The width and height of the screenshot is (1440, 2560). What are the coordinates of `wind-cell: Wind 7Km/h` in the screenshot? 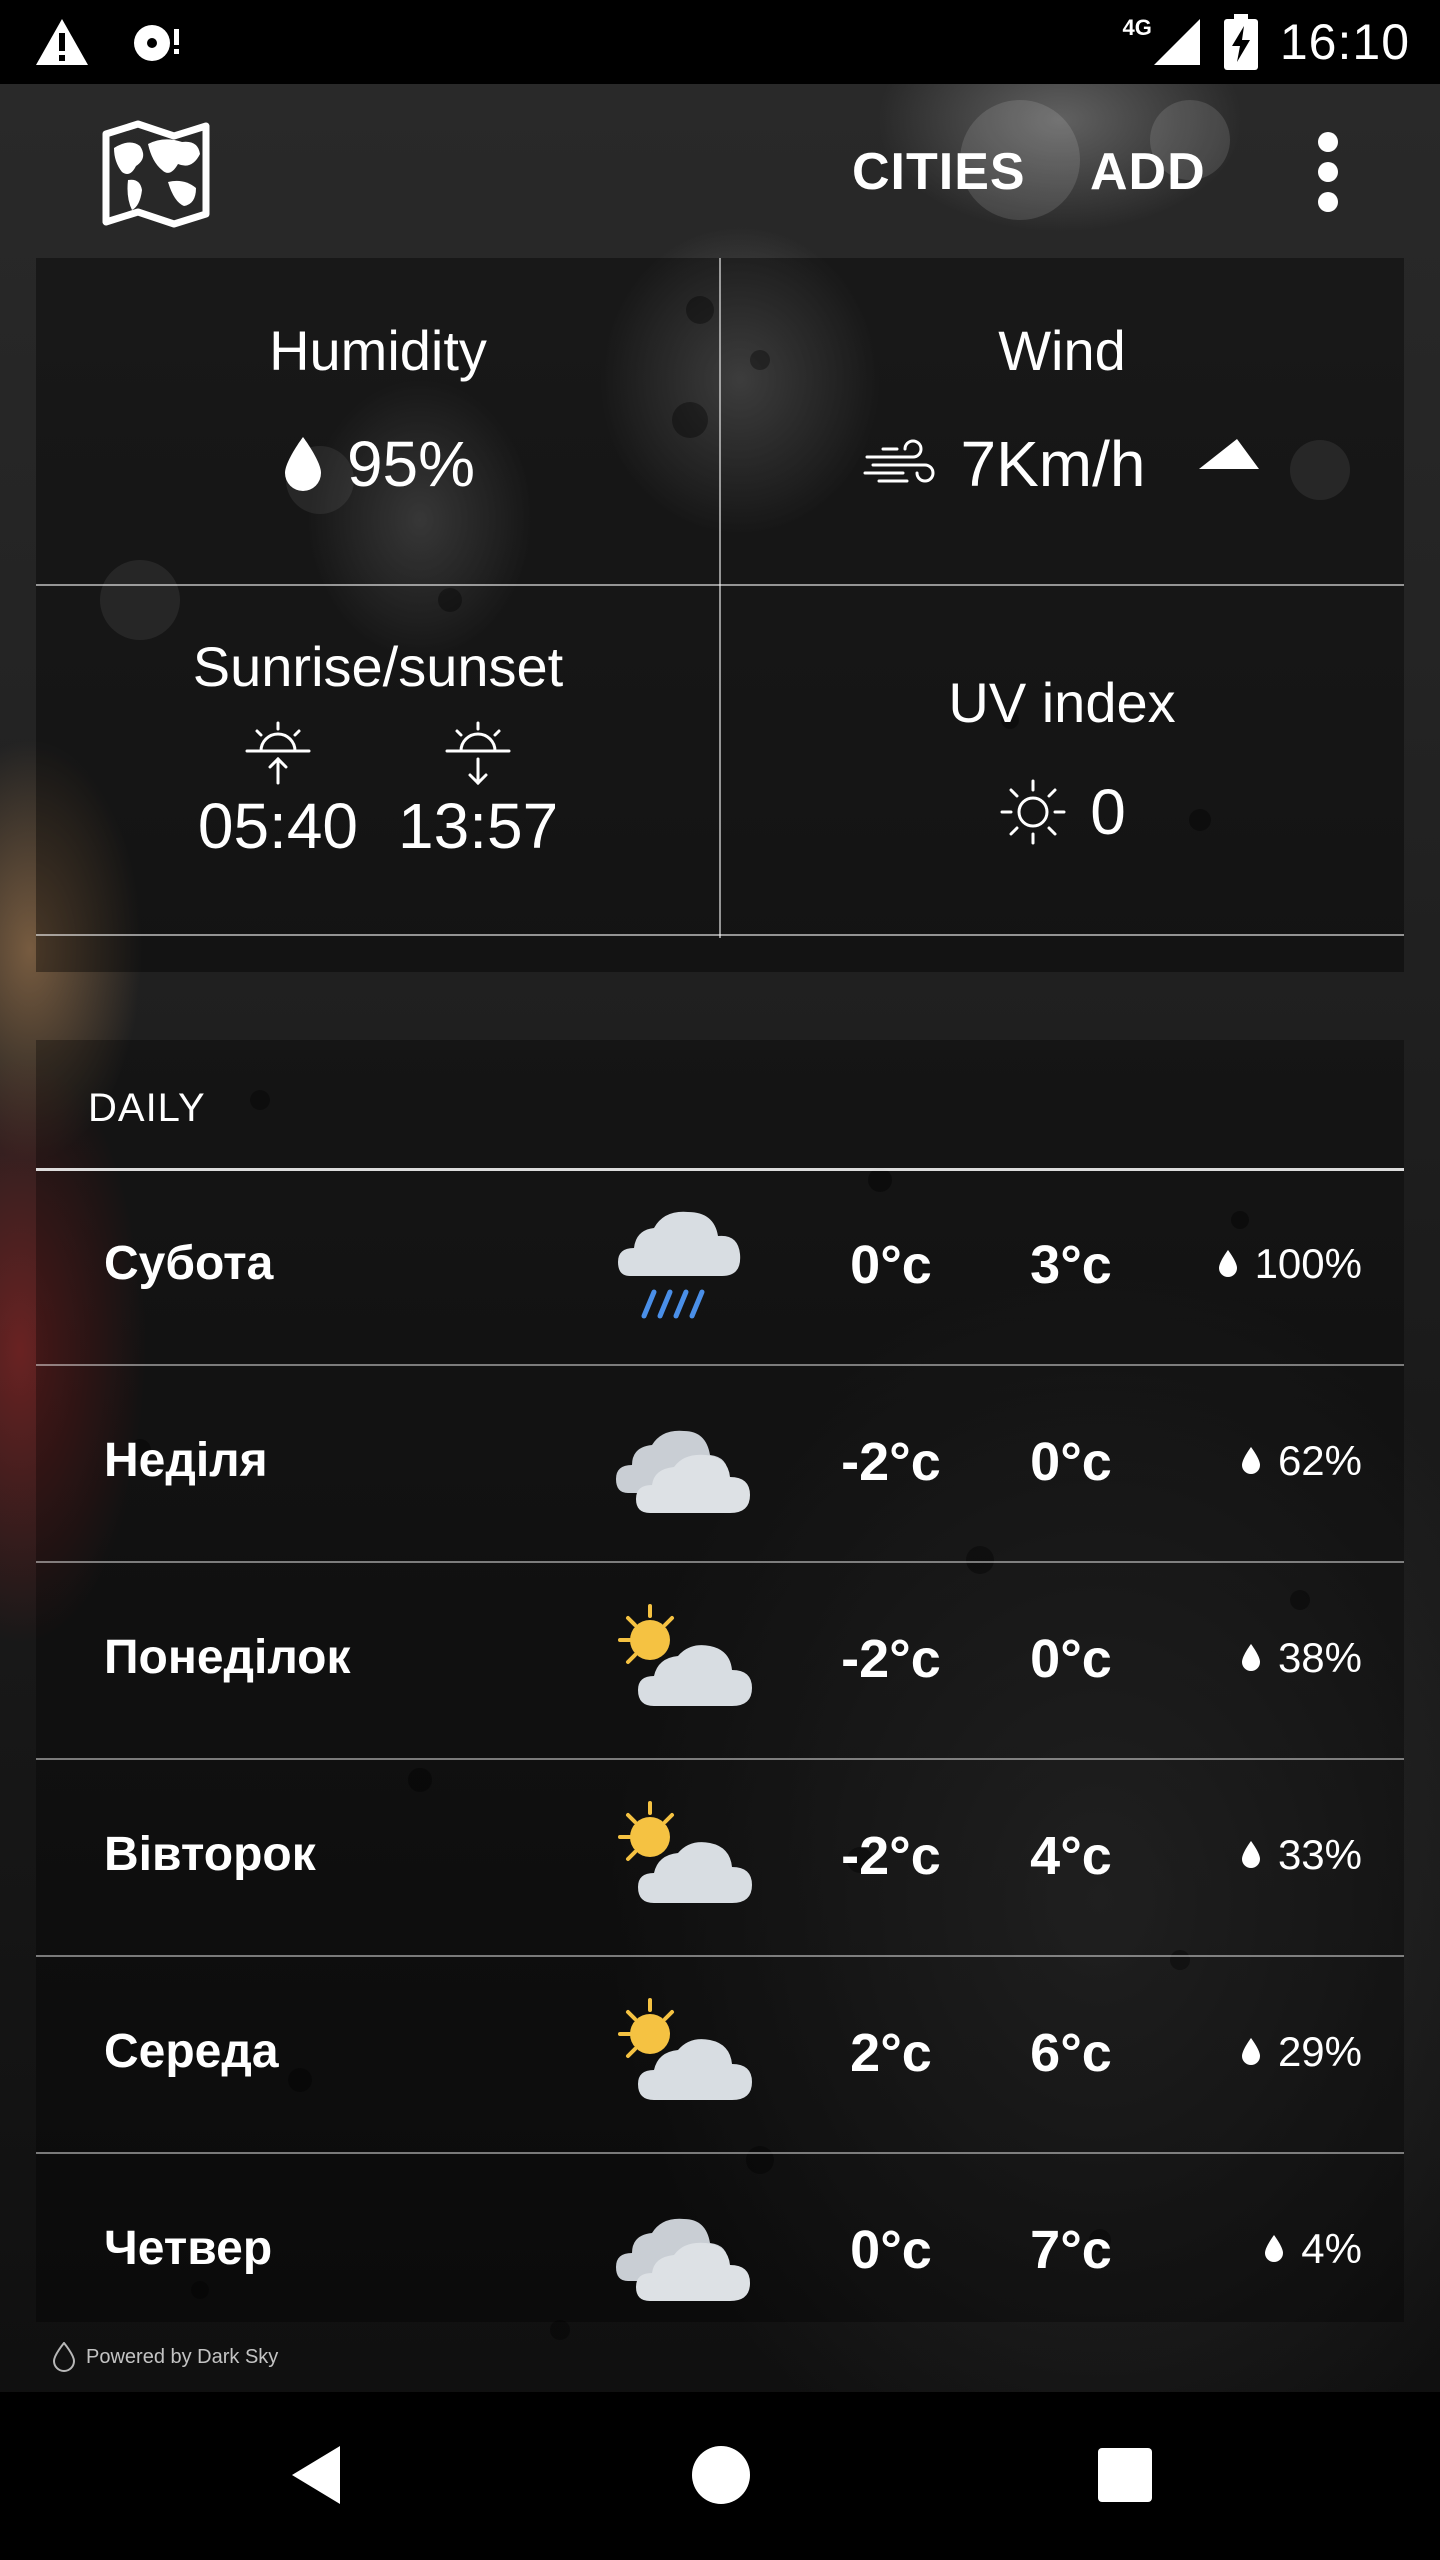 It's located at (1062, 409).